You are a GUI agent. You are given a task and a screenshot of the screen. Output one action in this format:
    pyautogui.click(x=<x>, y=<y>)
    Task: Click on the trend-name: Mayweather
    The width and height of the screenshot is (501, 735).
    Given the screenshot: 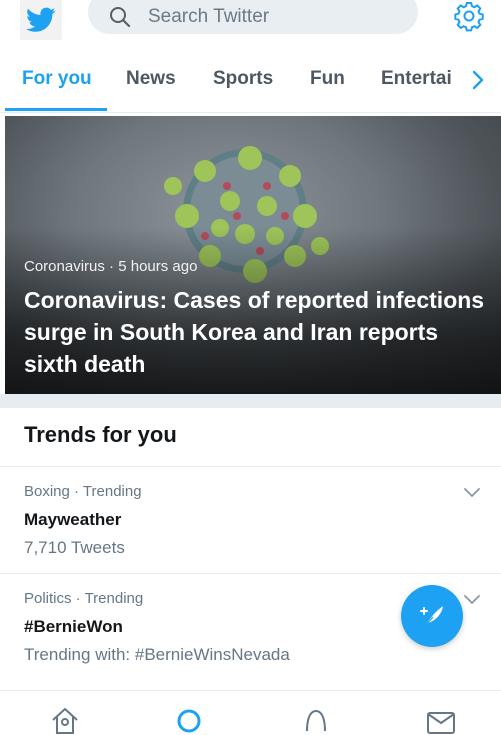 What is the action you would take?
    pyautogui.click(x=72, y=520)
    